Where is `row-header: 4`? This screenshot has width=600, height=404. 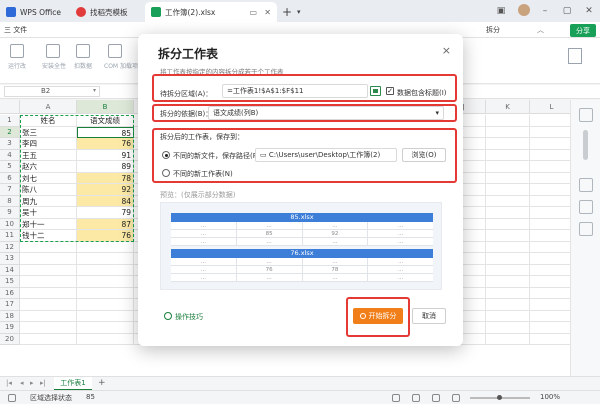
row-header: 4 is located at coordinates (10, 155).